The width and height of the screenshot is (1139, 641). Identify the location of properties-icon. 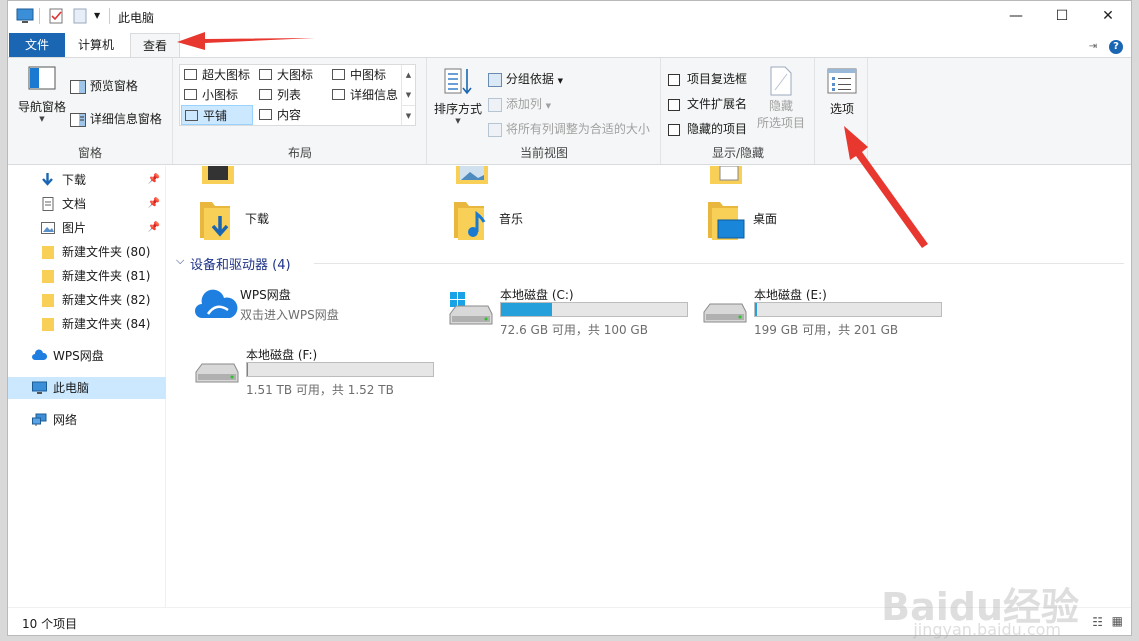
(56, 16).